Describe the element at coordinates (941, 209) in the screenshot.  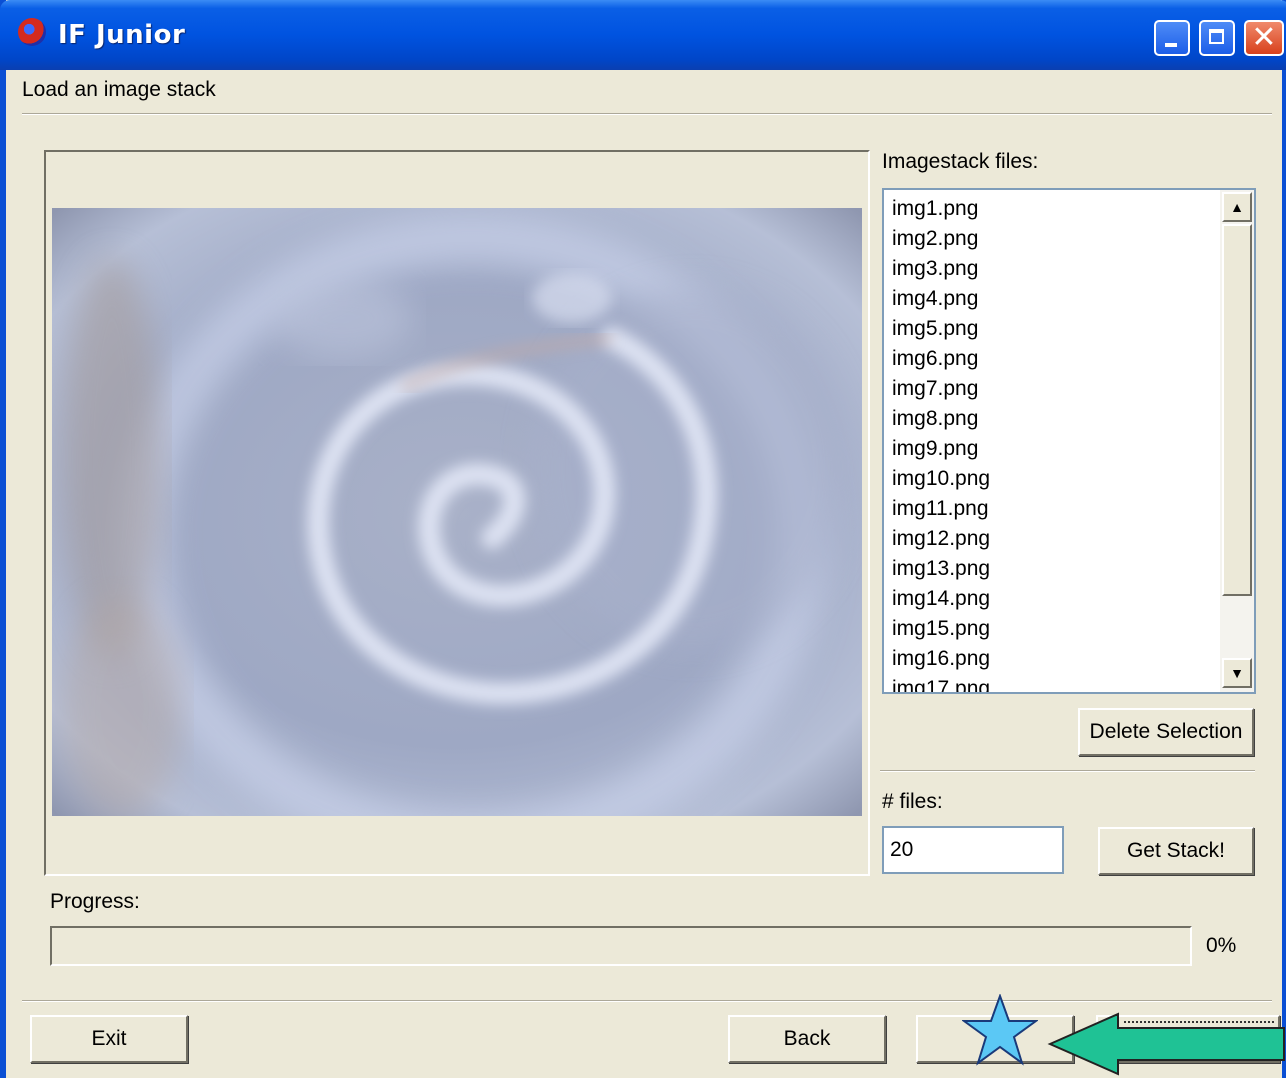
I see `list-item: img1.png` at that location.